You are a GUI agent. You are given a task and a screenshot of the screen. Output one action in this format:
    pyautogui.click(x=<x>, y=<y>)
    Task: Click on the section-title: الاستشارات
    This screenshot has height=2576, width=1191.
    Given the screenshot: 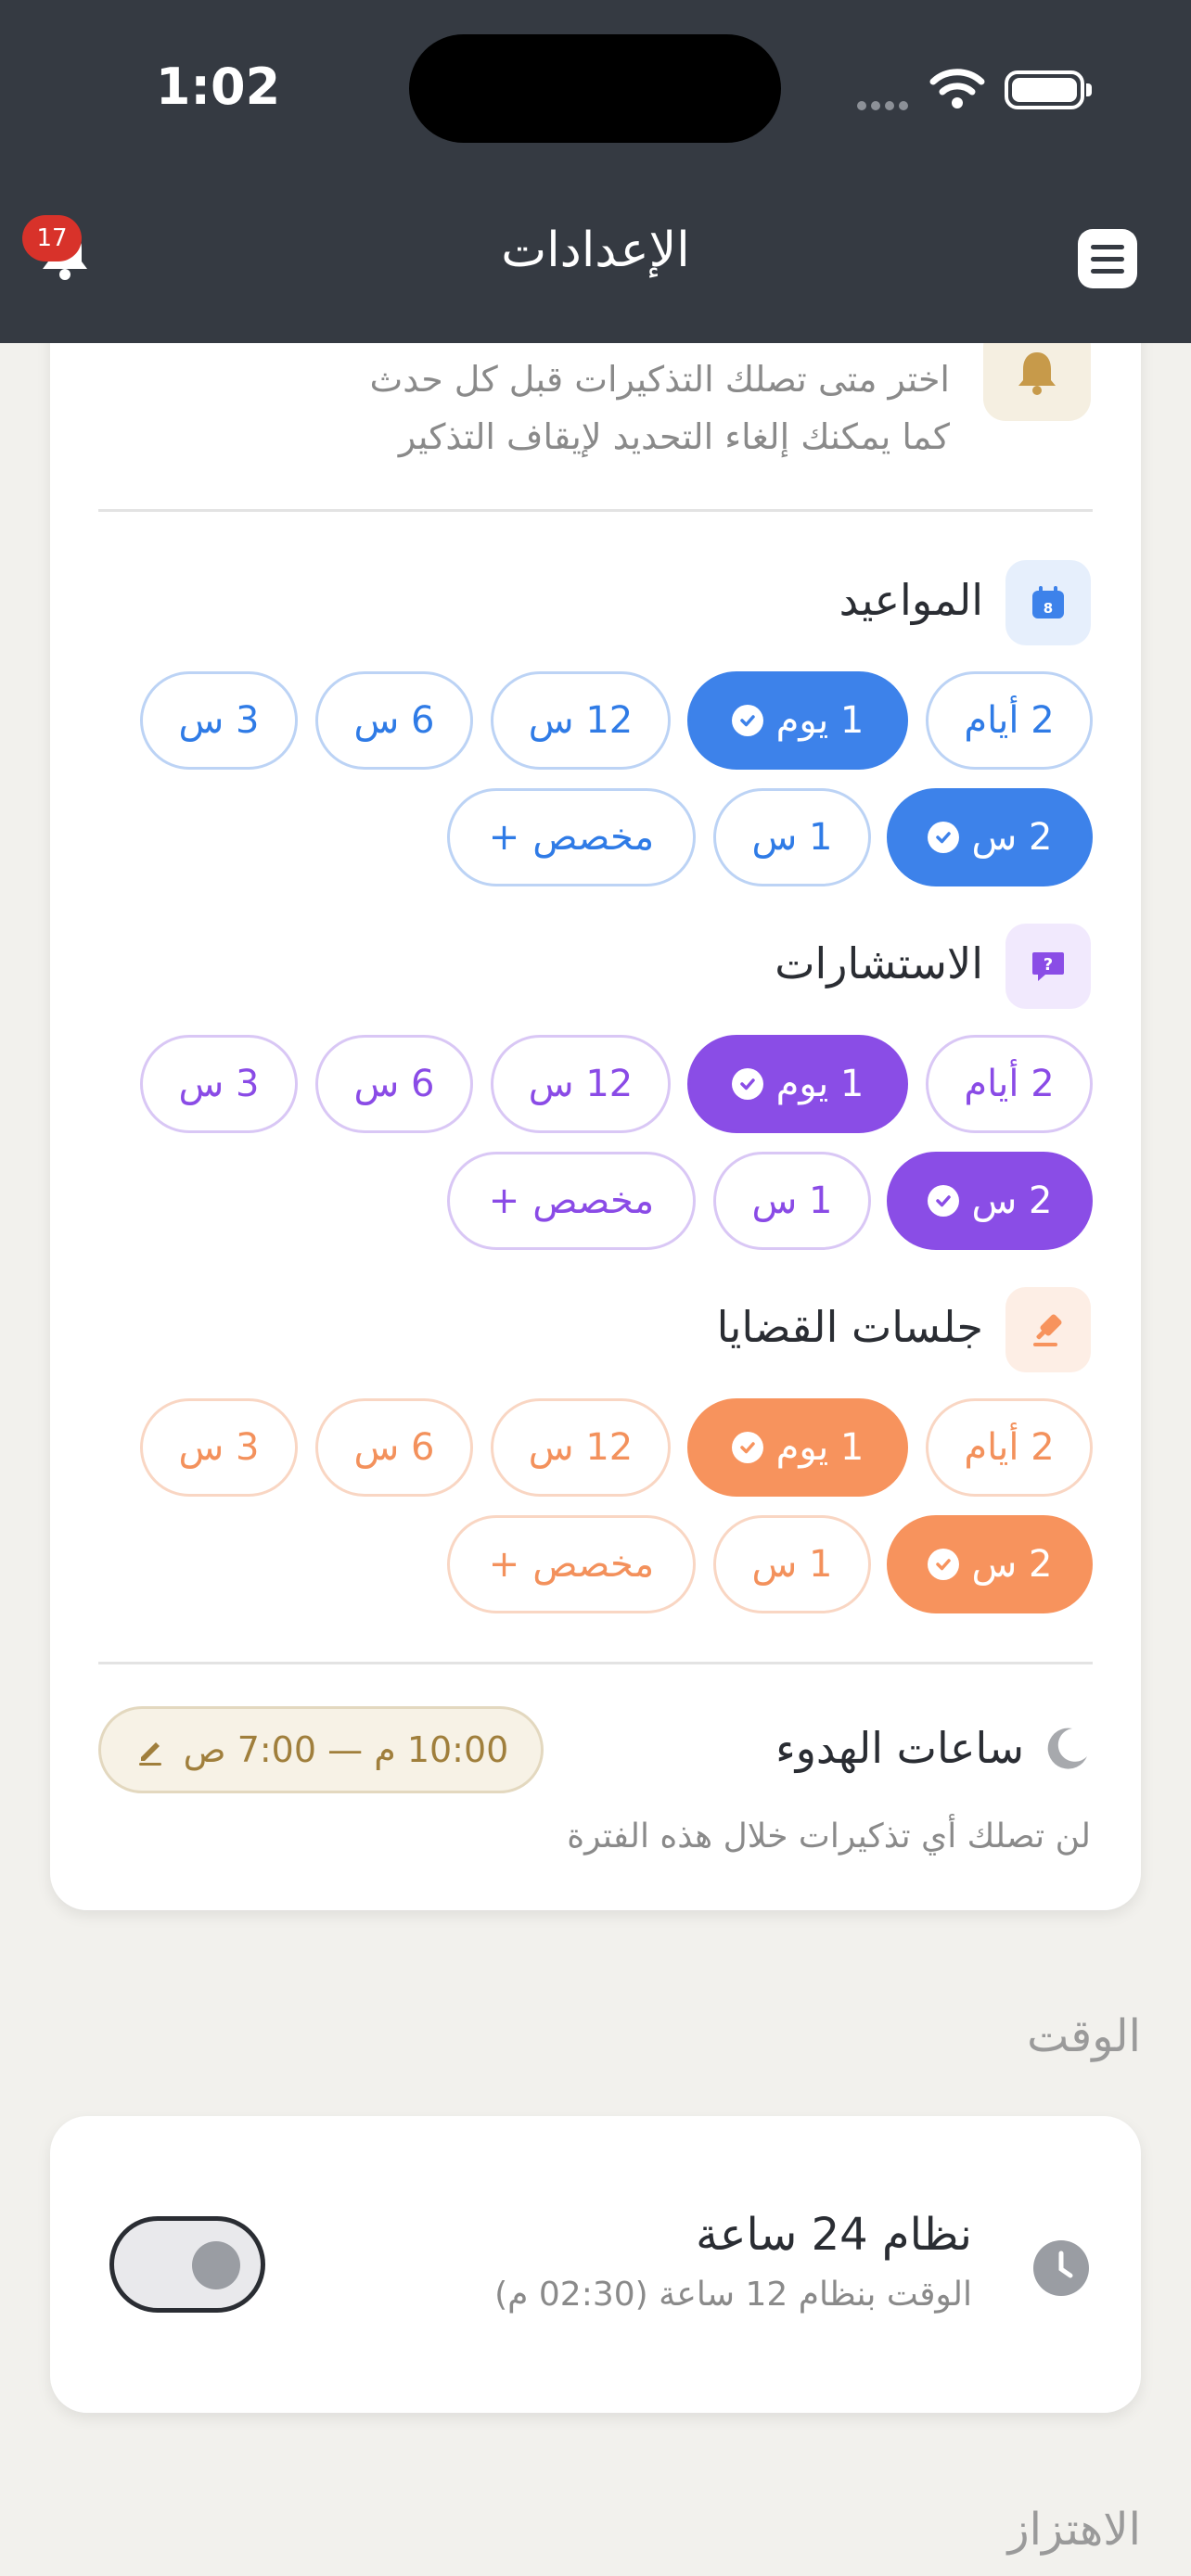 What is the action you would take?
    pyautogui.click(x=879, y=963)
    